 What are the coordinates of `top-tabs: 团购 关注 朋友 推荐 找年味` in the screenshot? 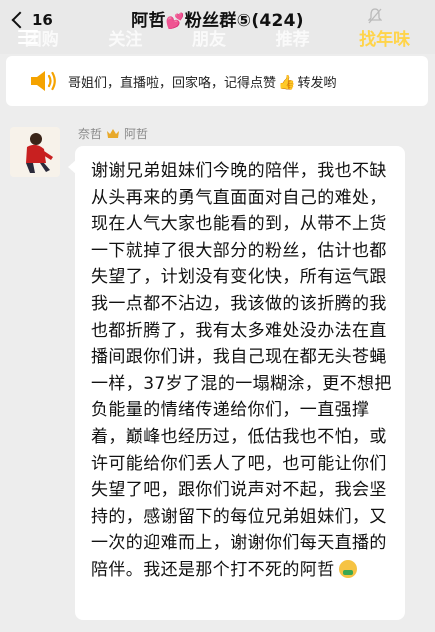 It's located at (217, 37).